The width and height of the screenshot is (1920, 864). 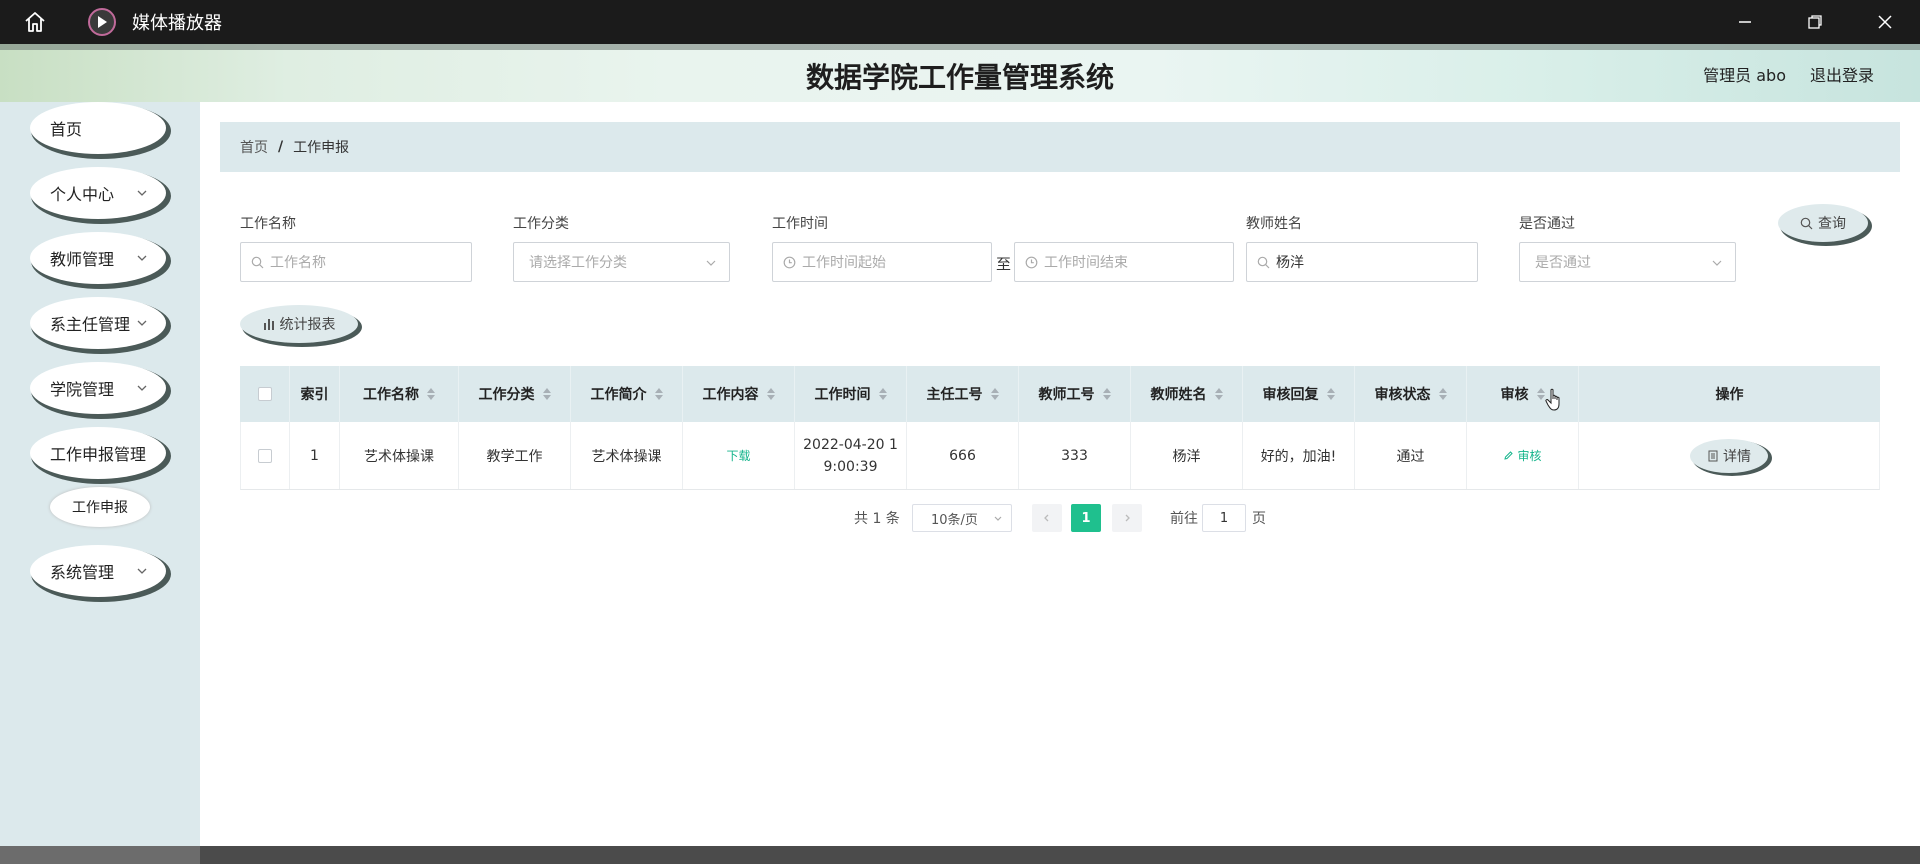 I want to click on work-time-end-input: 工作时间结束, so click(x=1124, y=262).